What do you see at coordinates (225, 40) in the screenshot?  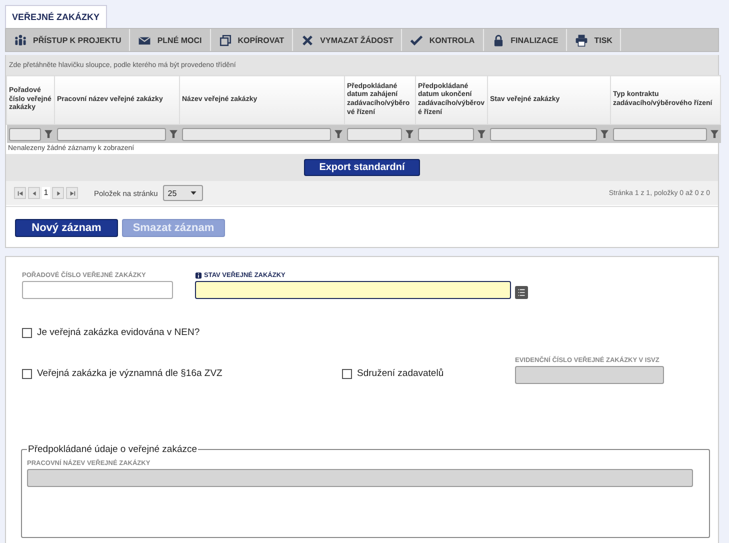 I see `copy-icon` at bounding box center [225, 40].